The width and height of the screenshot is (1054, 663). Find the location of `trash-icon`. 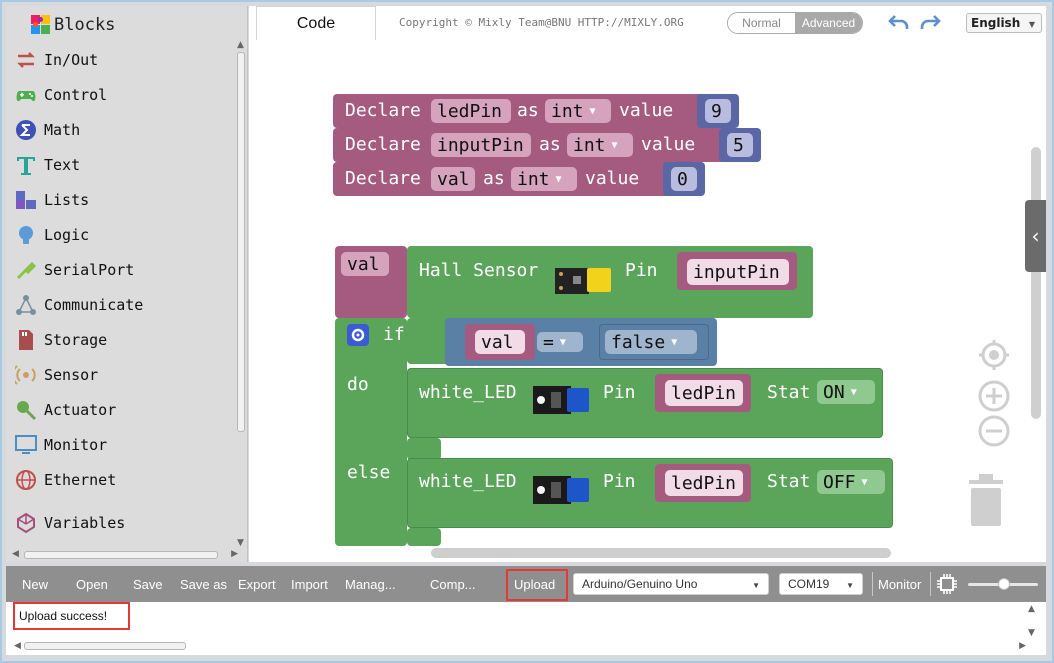

trash-icon is located at coordinates (986, 499).